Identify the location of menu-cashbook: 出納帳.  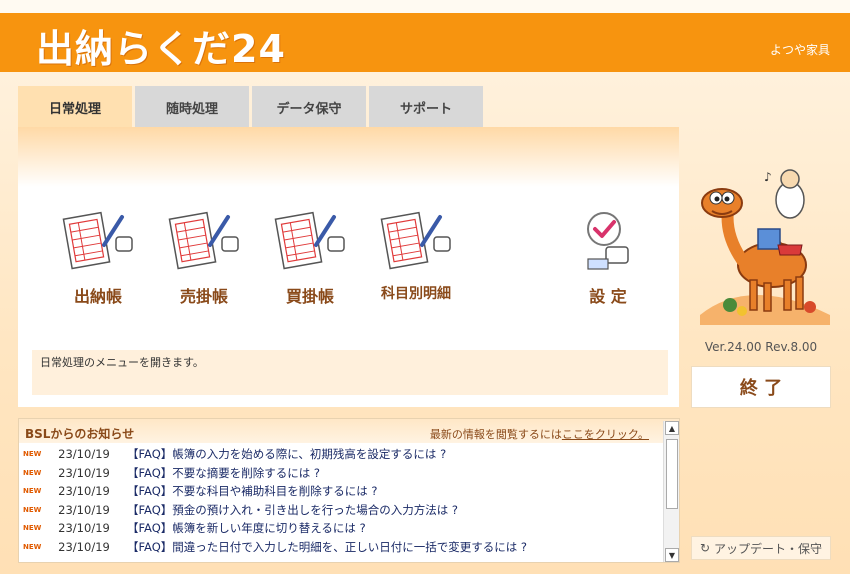
(98, 257).